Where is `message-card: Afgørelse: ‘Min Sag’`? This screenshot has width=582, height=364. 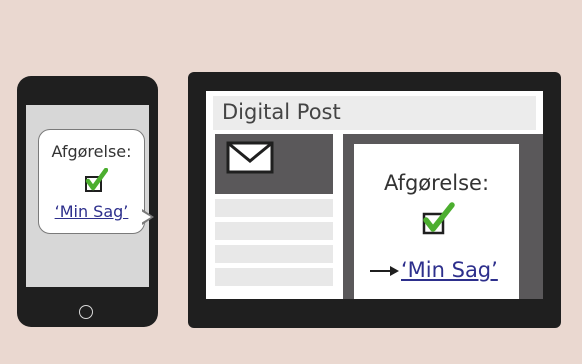 message-card: Afgørelse: ‘Min Sag’ is located at coordinates (436, 221).